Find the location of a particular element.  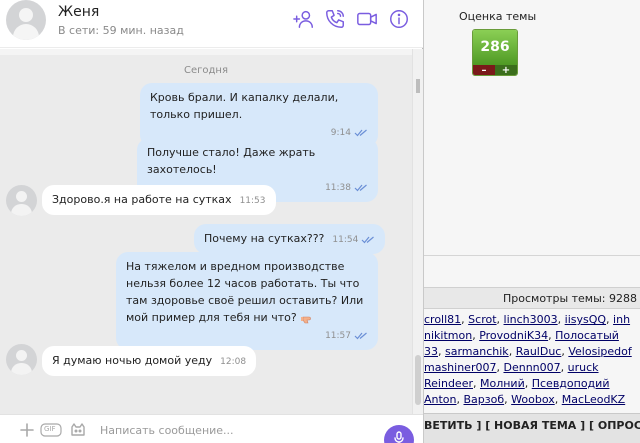

plus-icon is located at coordinates (27, 430).